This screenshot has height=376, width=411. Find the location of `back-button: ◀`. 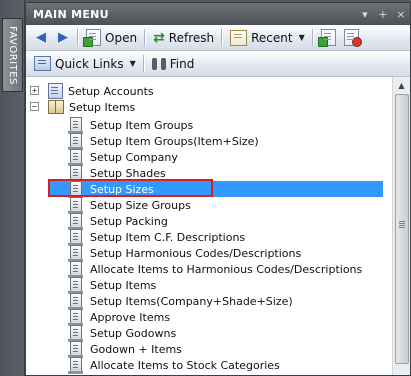

back-button: ◀ is located at coordinates (41, 38).